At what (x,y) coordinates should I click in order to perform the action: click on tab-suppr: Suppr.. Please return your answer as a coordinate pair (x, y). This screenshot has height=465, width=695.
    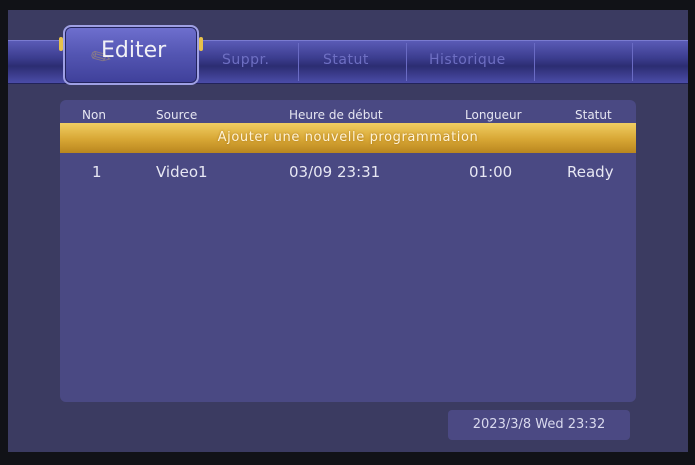
    Looking at the image, I should click on (245, 60).